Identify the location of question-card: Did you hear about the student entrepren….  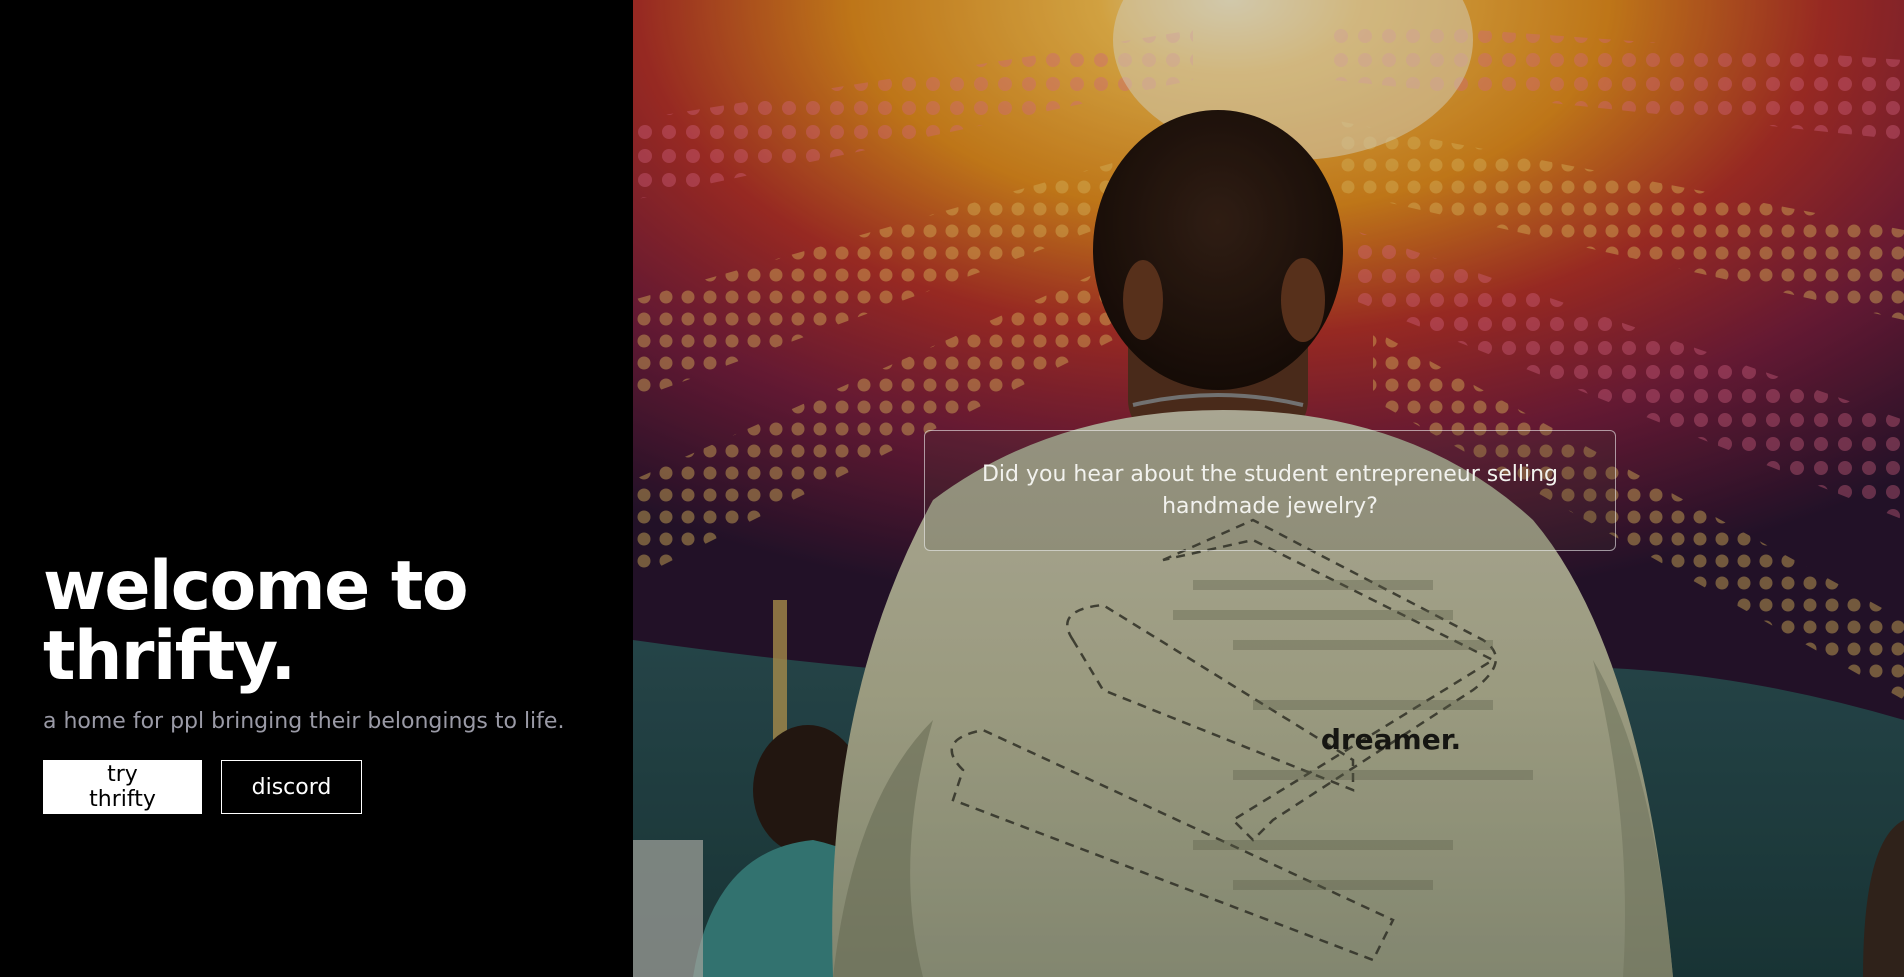
(1270, 490).